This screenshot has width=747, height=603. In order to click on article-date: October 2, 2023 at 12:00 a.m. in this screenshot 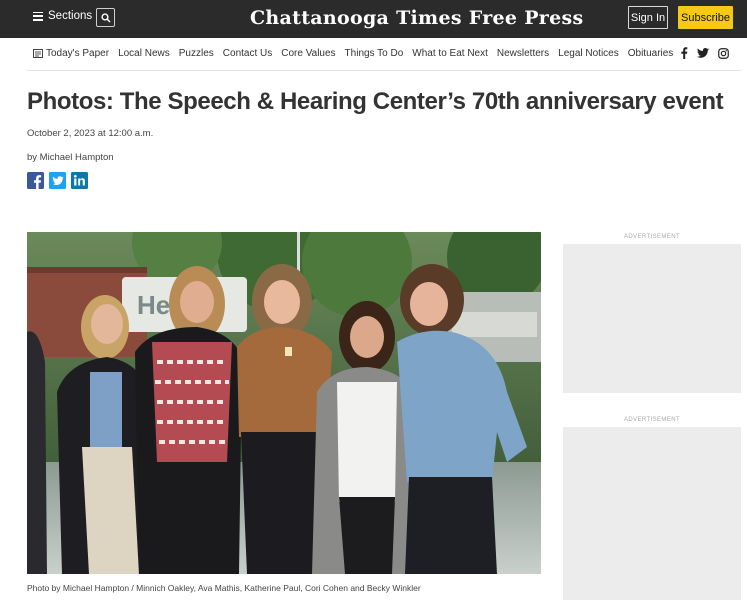, I will do `click(90, 133)`.